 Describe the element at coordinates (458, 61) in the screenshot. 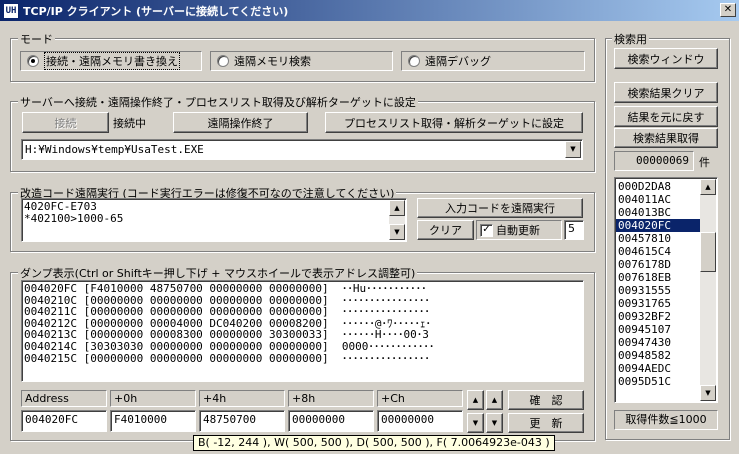

I see `mode-option-label: 遠隔デバッグ` at that location.